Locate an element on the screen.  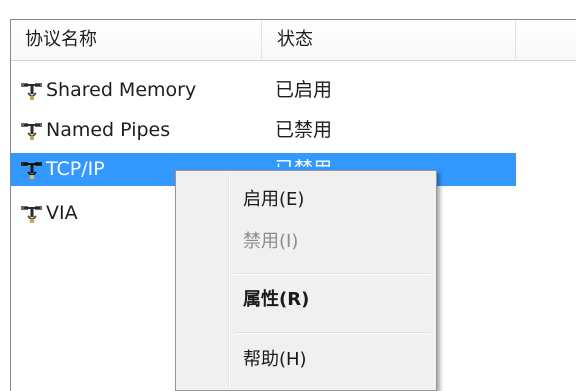
column-header-status: 状态 is located at coordinates (295, 40).